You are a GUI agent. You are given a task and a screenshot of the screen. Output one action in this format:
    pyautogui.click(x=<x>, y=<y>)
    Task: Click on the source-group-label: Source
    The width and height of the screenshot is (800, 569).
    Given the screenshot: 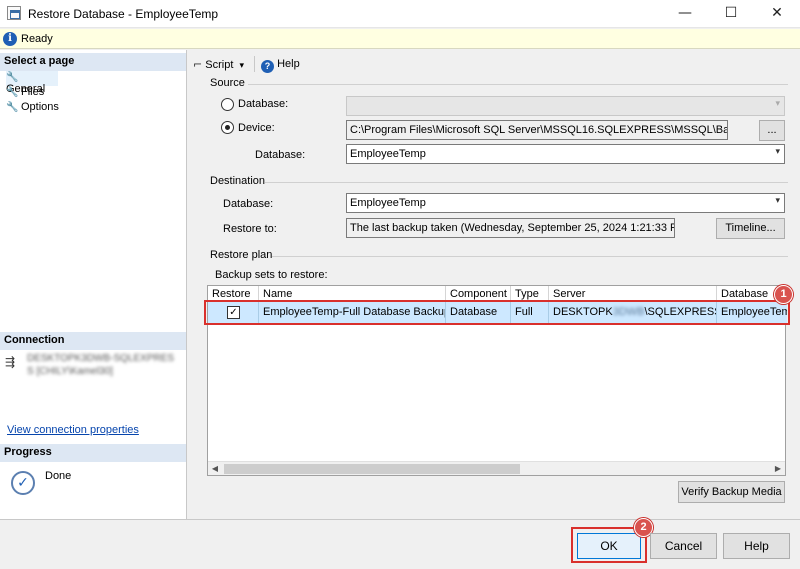 What is the action you would take?
    pyautogui.click(x=227, y=83)
    